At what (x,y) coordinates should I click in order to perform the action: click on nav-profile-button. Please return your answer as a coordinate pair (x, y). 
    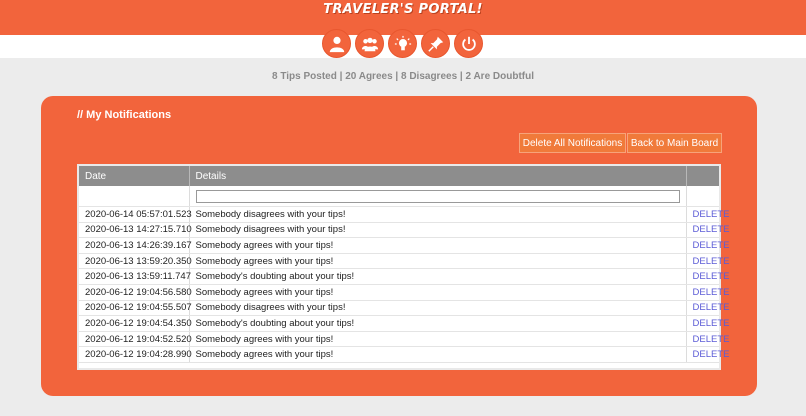
    Looking at the image, I should click on (336, 43).